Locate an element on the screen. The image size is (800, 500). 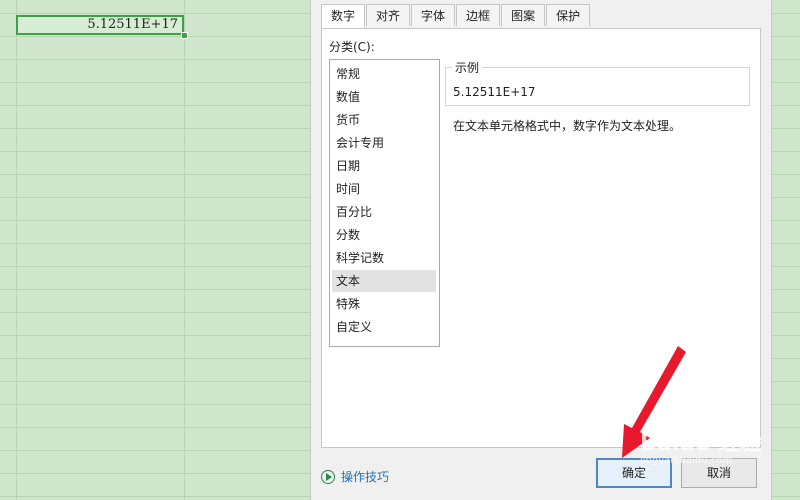
category-label: 分类(C): is located at coordinates (352, 47).